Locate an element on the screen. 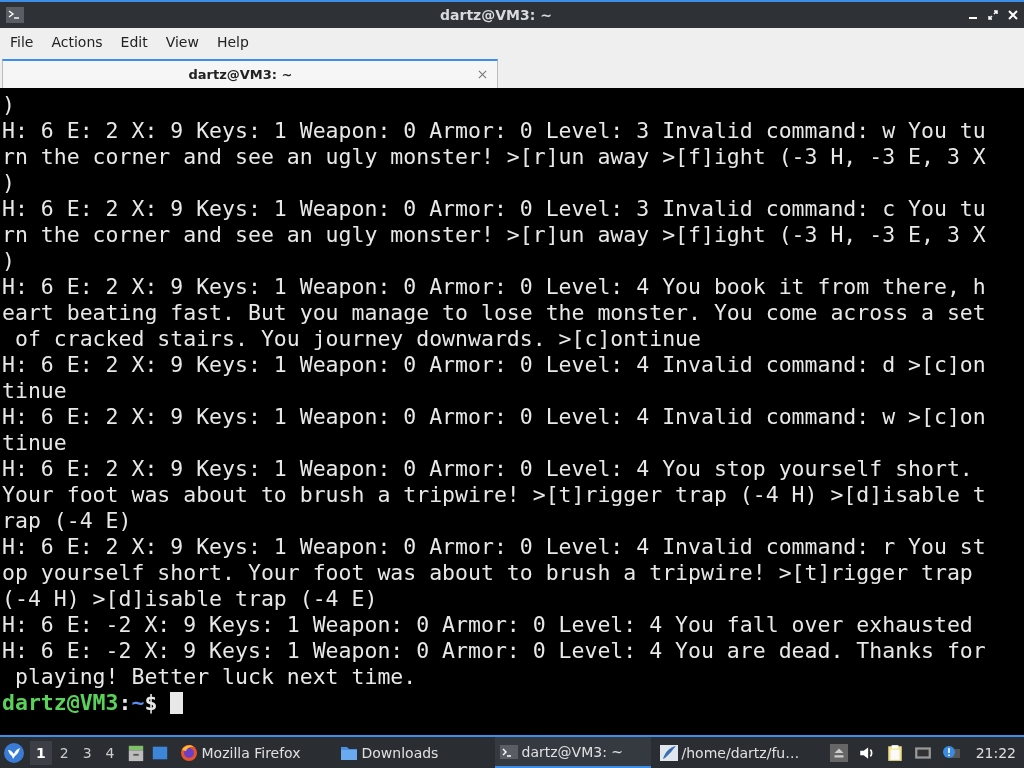 Image resolution: width=1024 pixels, height=768 pixels. output-line: H: 6 E: 2 X: 9 Keys: 1 Weapon: 0 Armor: 0 Level: 3 Invalid command: w You tu is located at coordinates (494, 131).